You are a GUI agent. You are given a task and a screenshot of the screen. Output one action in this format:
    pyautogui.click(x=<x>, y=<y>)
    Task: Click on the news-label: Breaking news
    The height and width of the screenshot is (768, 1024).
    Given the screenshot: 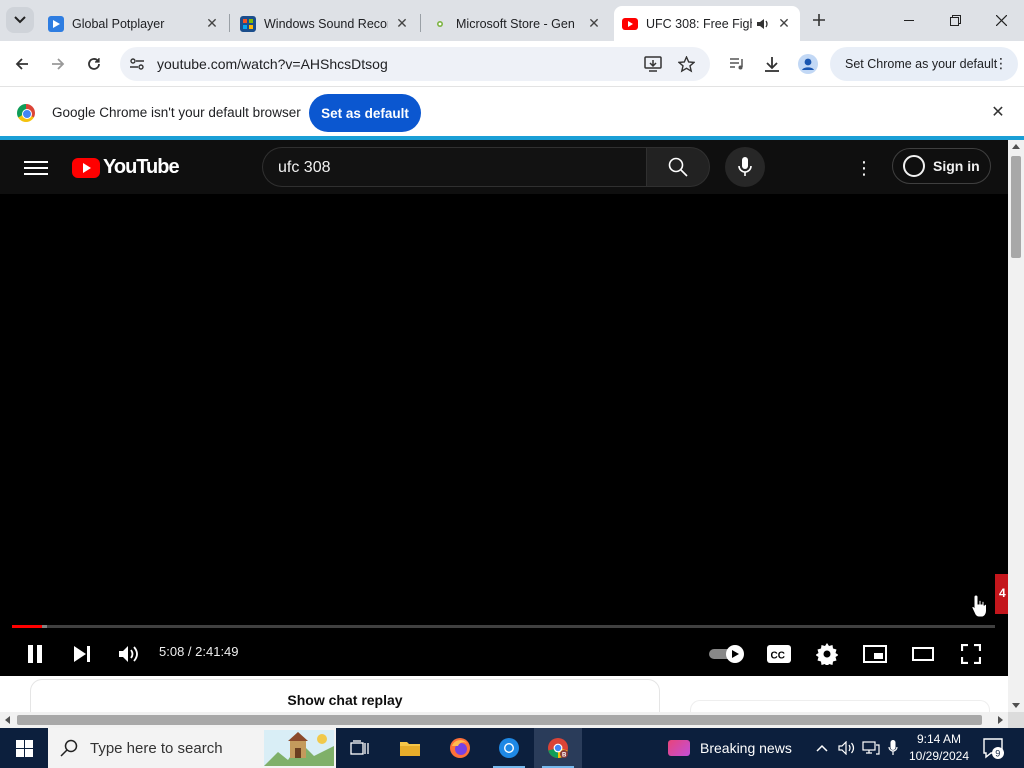 What is the action you would take?
    pyautogui.click(x=746, y=748)
    